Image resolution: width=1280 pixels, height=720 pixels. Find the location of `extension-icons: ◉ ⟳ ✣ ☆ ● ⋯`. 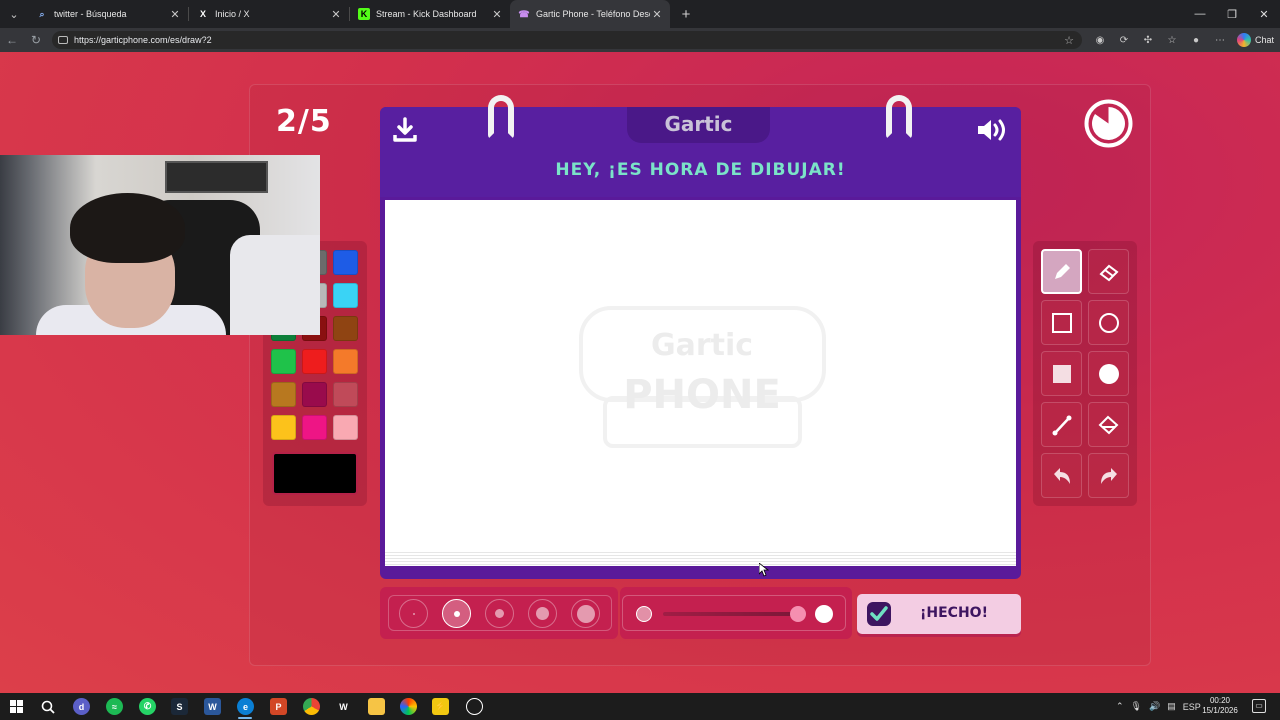

extension-icons: ◉ ⟳ ✣ ☆ ● ⋯ is located at coordinates (1160, 40).